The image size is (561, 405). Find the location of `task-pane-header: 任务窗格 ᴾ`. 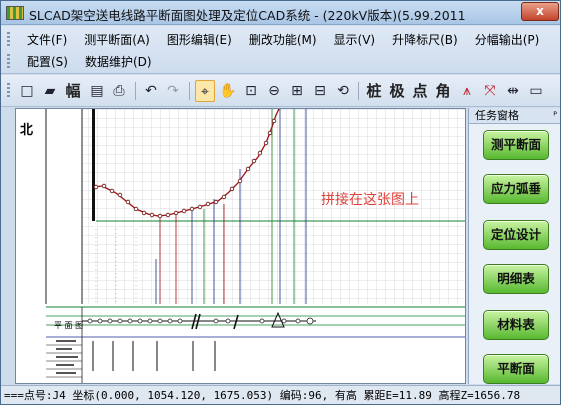

task-pane-header: 任务窗格 ᴾ is located at coordinates (514, 116).